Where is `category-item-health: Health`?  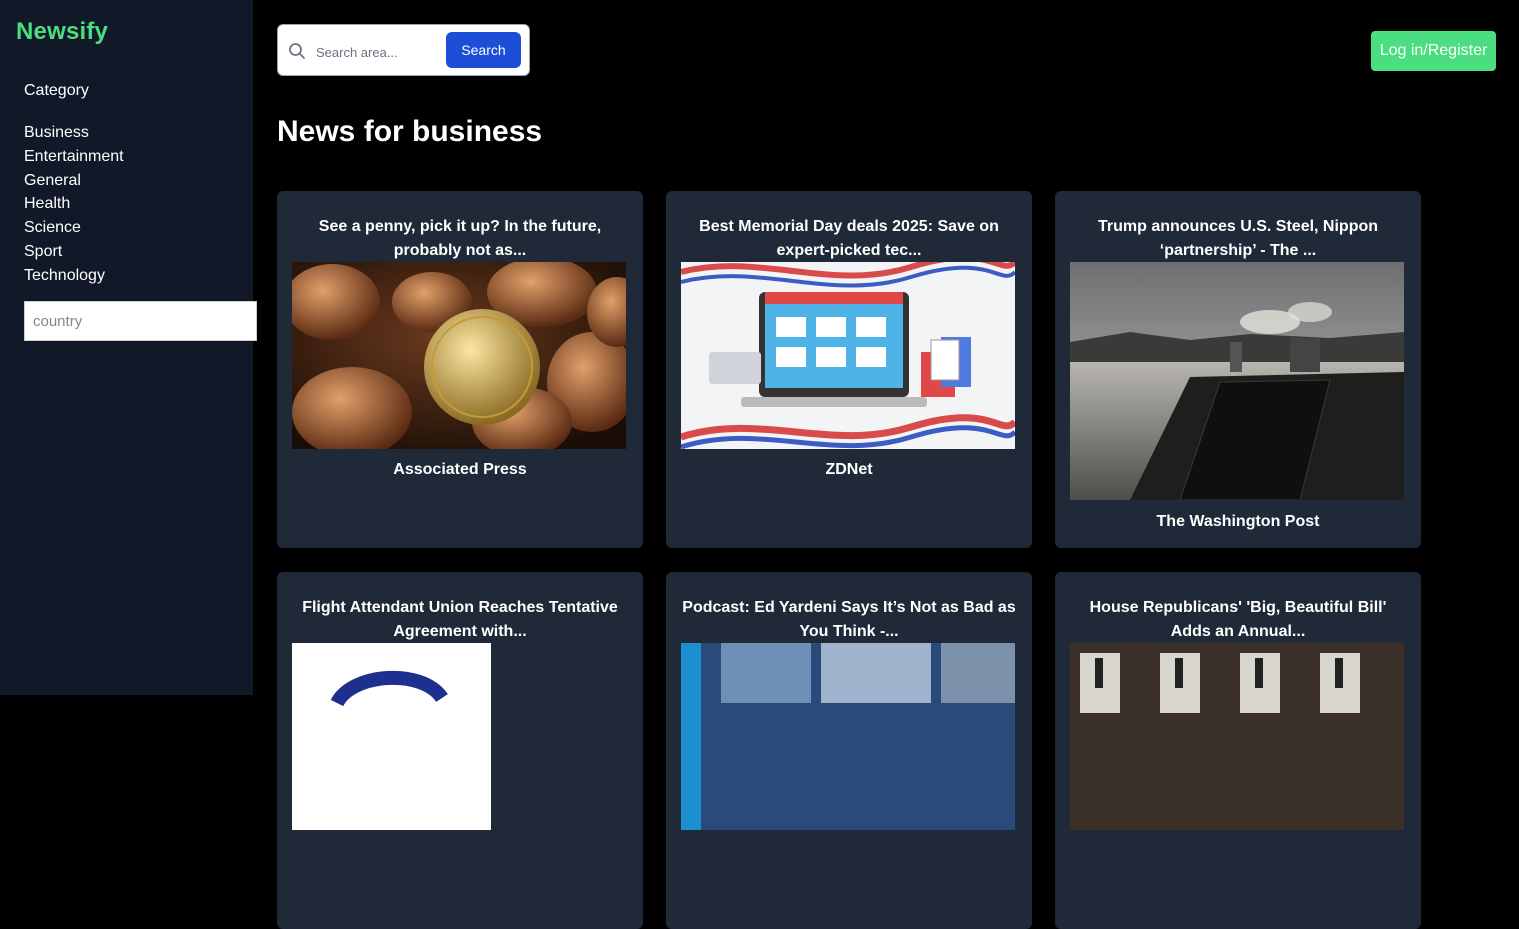
category-item-health: Health is located at coordinates (74, 204).